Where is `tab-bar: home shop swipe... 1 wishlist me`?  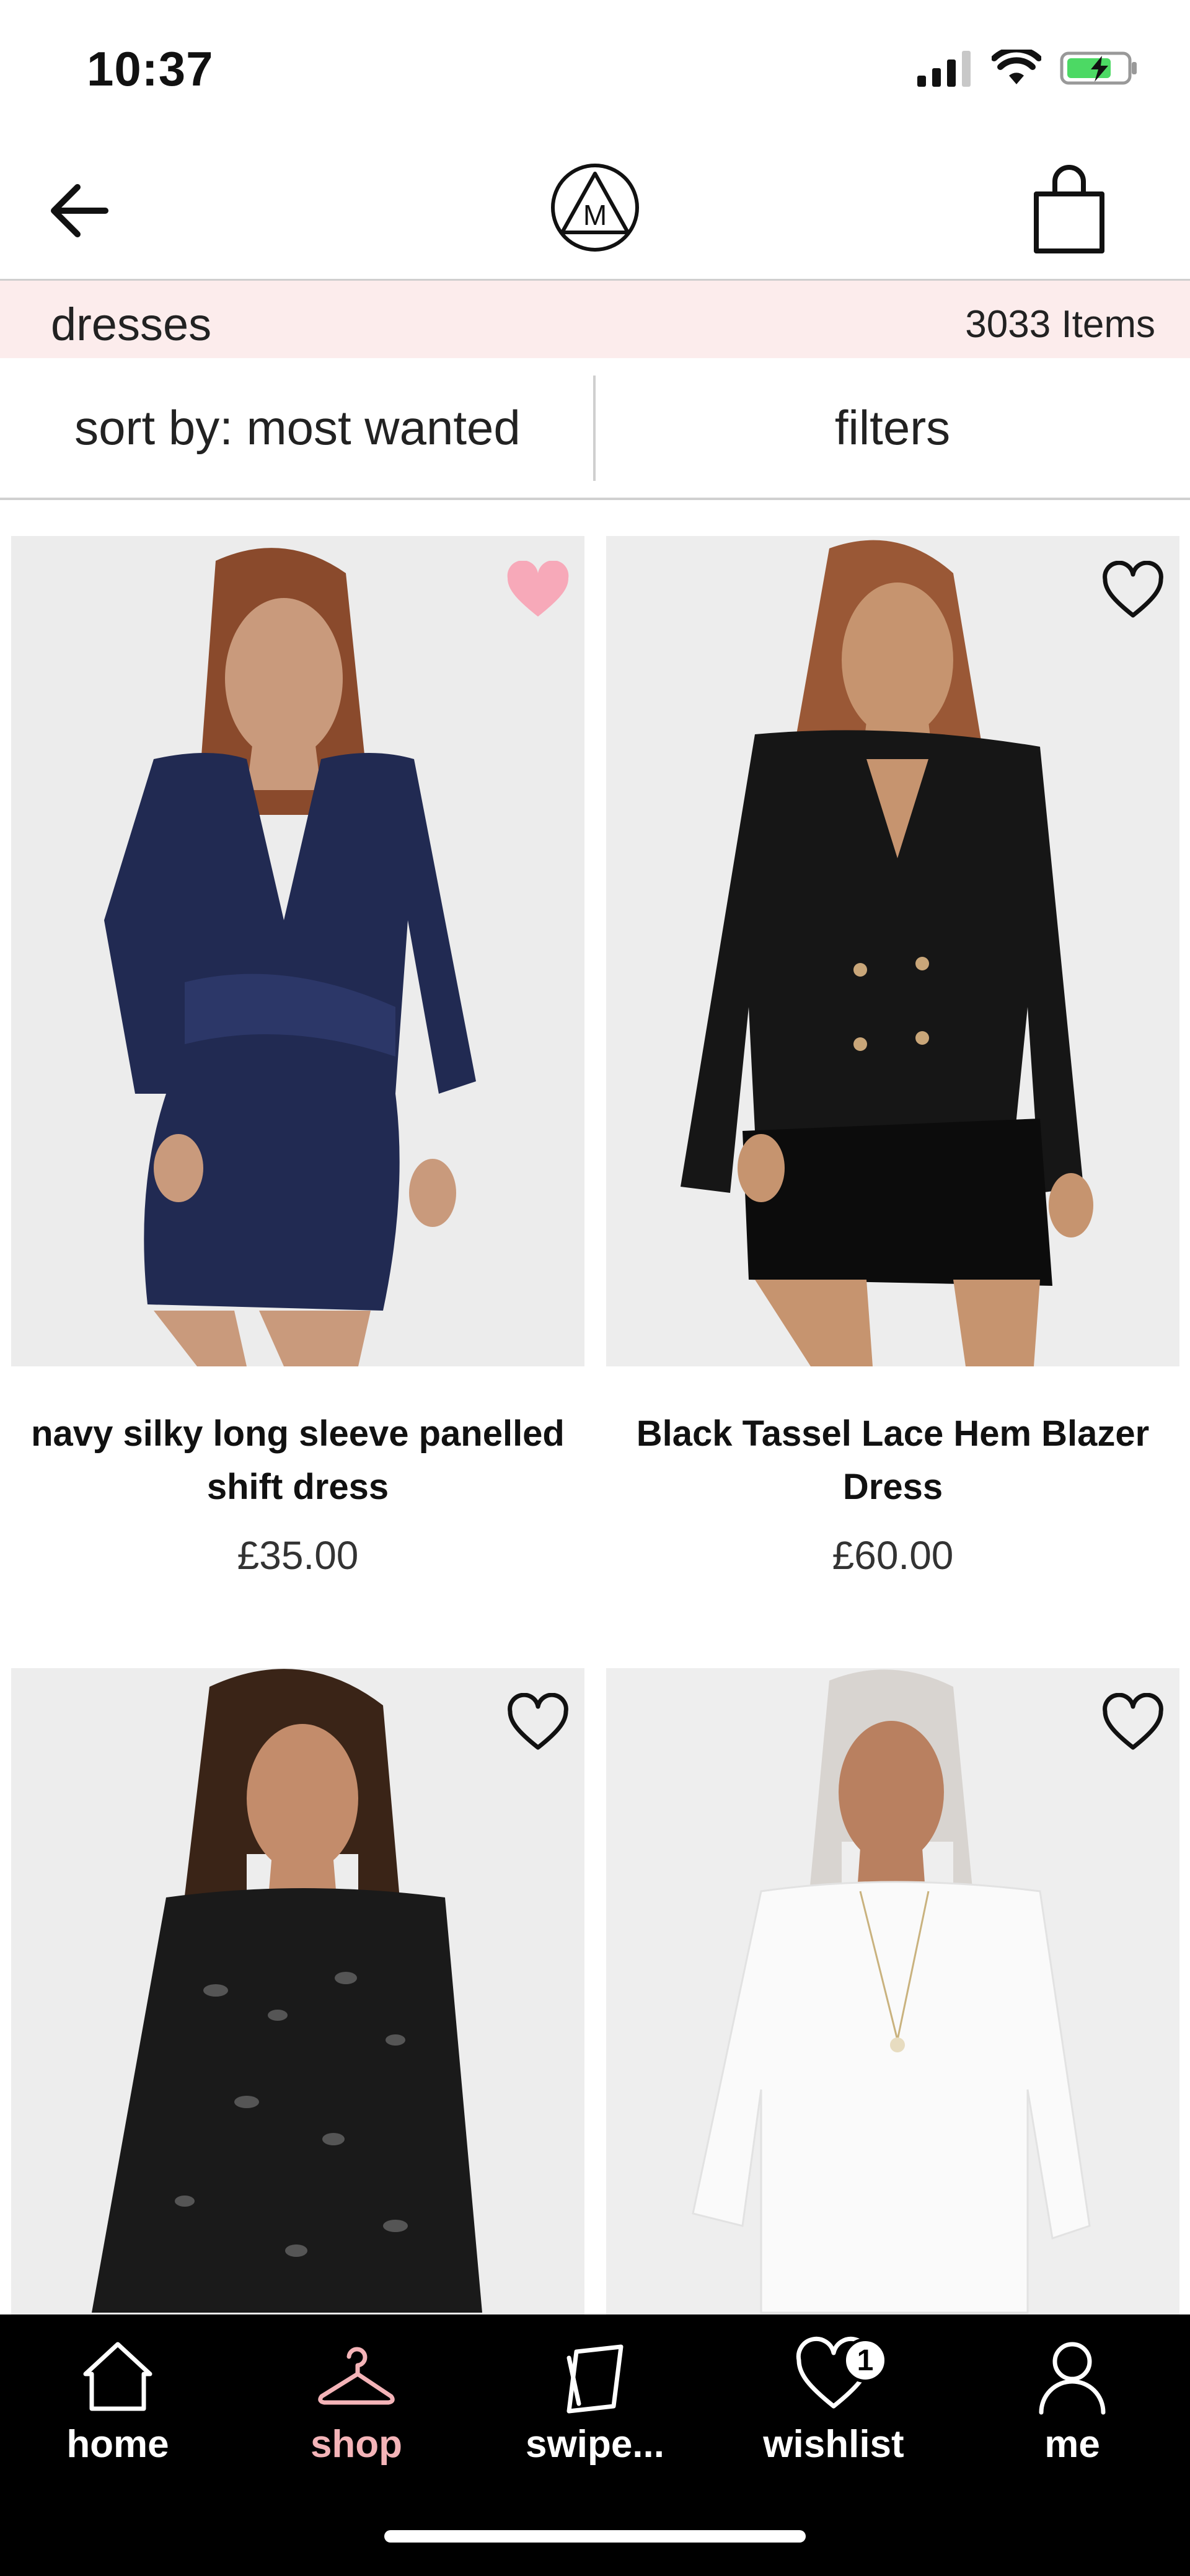 tab-bar: home shop swipe... 1 wishlist me is located at coordinates (595, 2445).